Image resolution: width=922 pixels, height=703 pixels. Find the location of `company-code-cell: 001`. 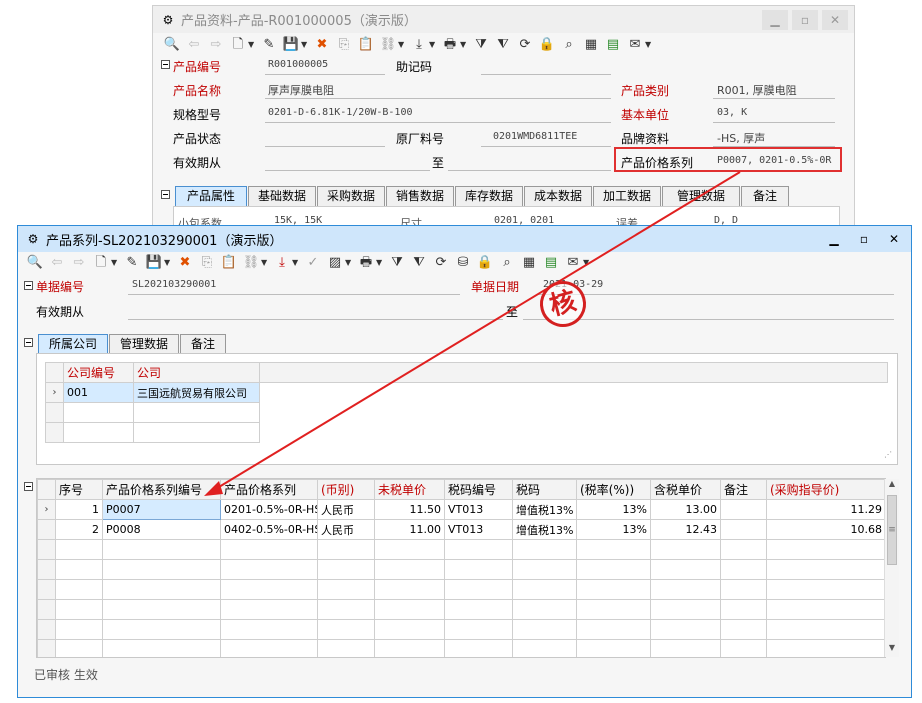

company-code-cell: 001 is located at coordinates (98, 392).